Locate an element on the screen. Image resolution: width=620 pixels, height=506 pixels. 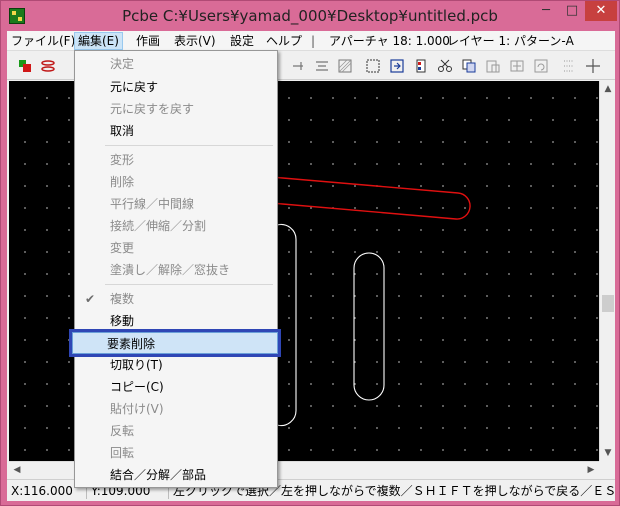
align-icon is located at coordinates (298, 66).